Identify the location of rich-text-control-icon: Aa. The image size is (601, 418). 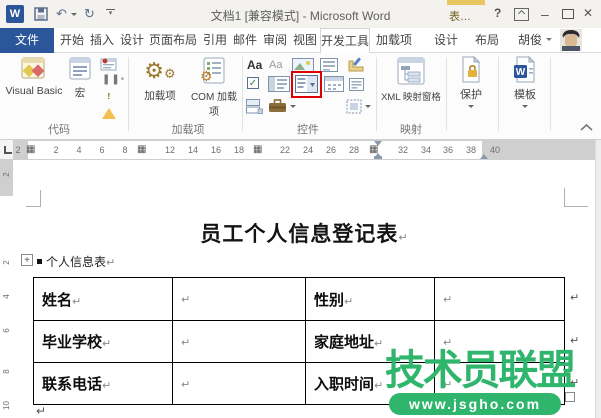
(254, 65).